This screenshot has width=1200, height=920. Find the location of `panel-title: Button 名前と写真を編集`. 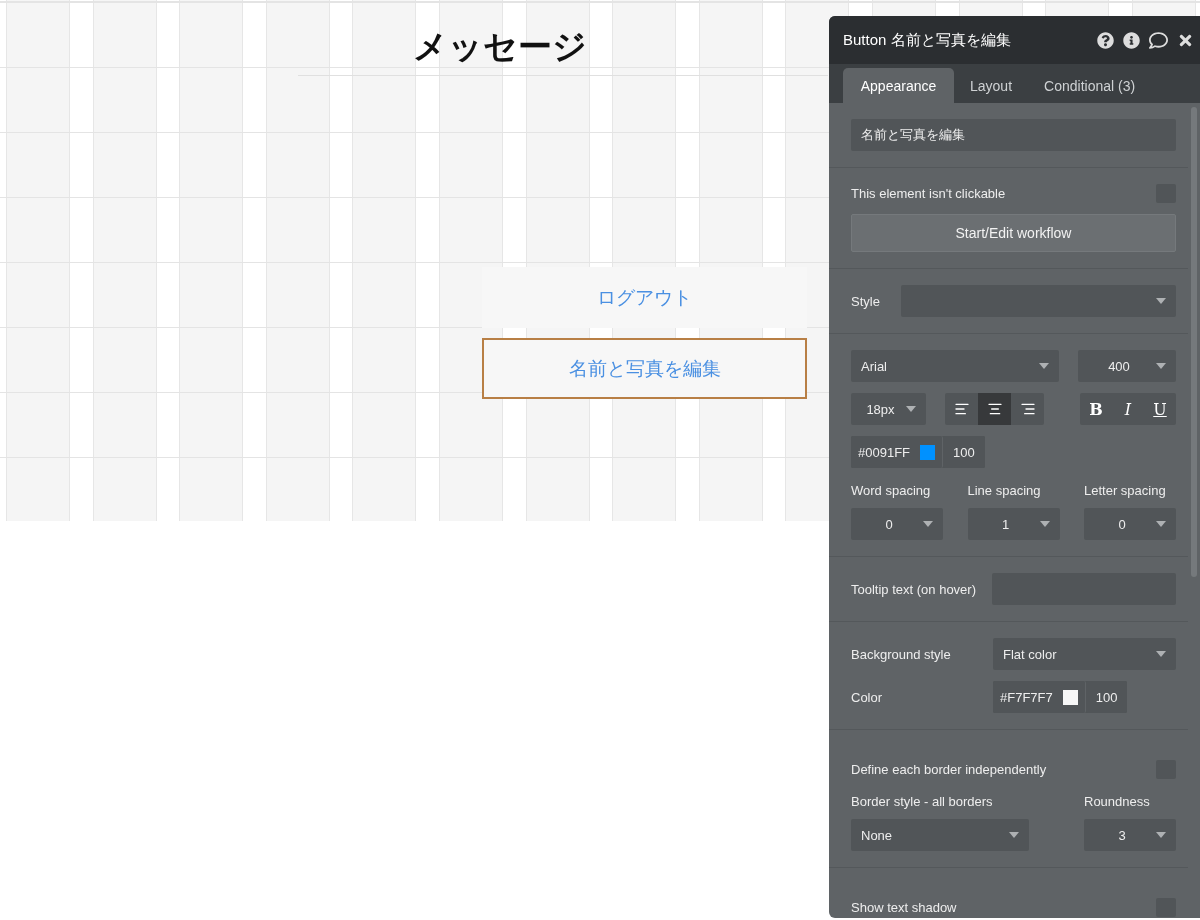

panel-title: Button 名前と写真を編集 is located at coordinates (927, 40).